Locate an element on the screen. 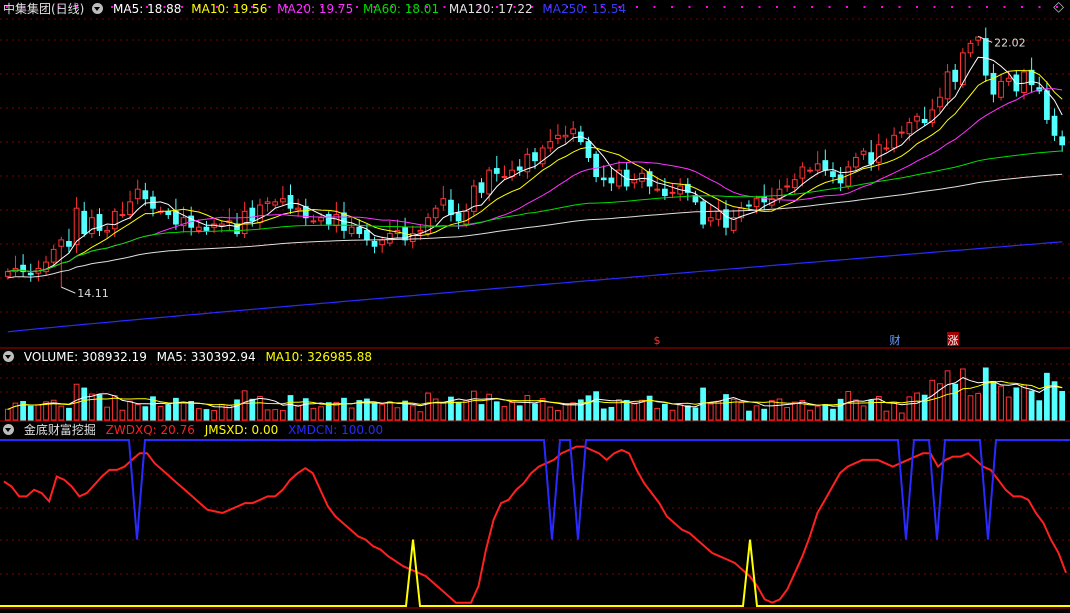  event-marker: 涨 is located at coordinates (953, 340).